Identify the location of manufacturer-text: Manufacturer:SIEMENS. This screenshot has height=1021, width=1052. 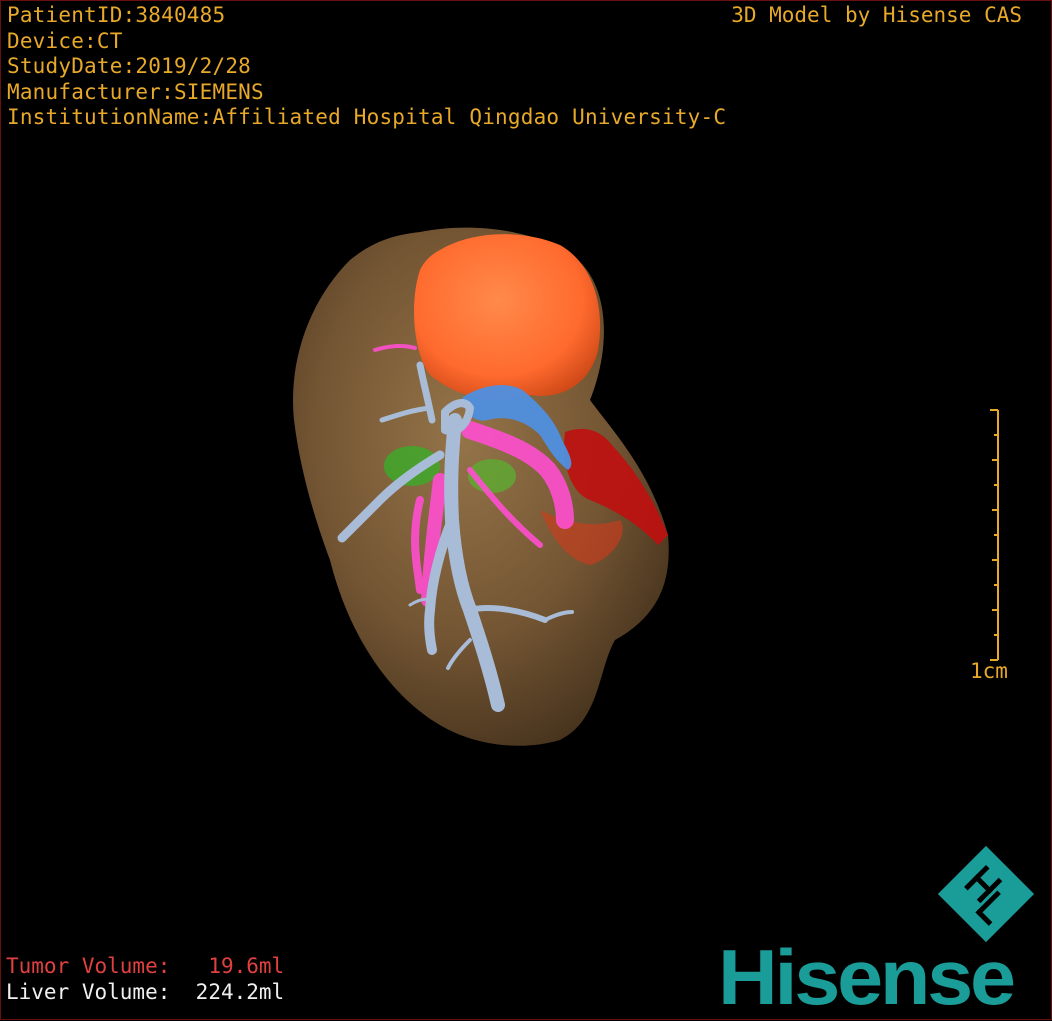
(135, 91).